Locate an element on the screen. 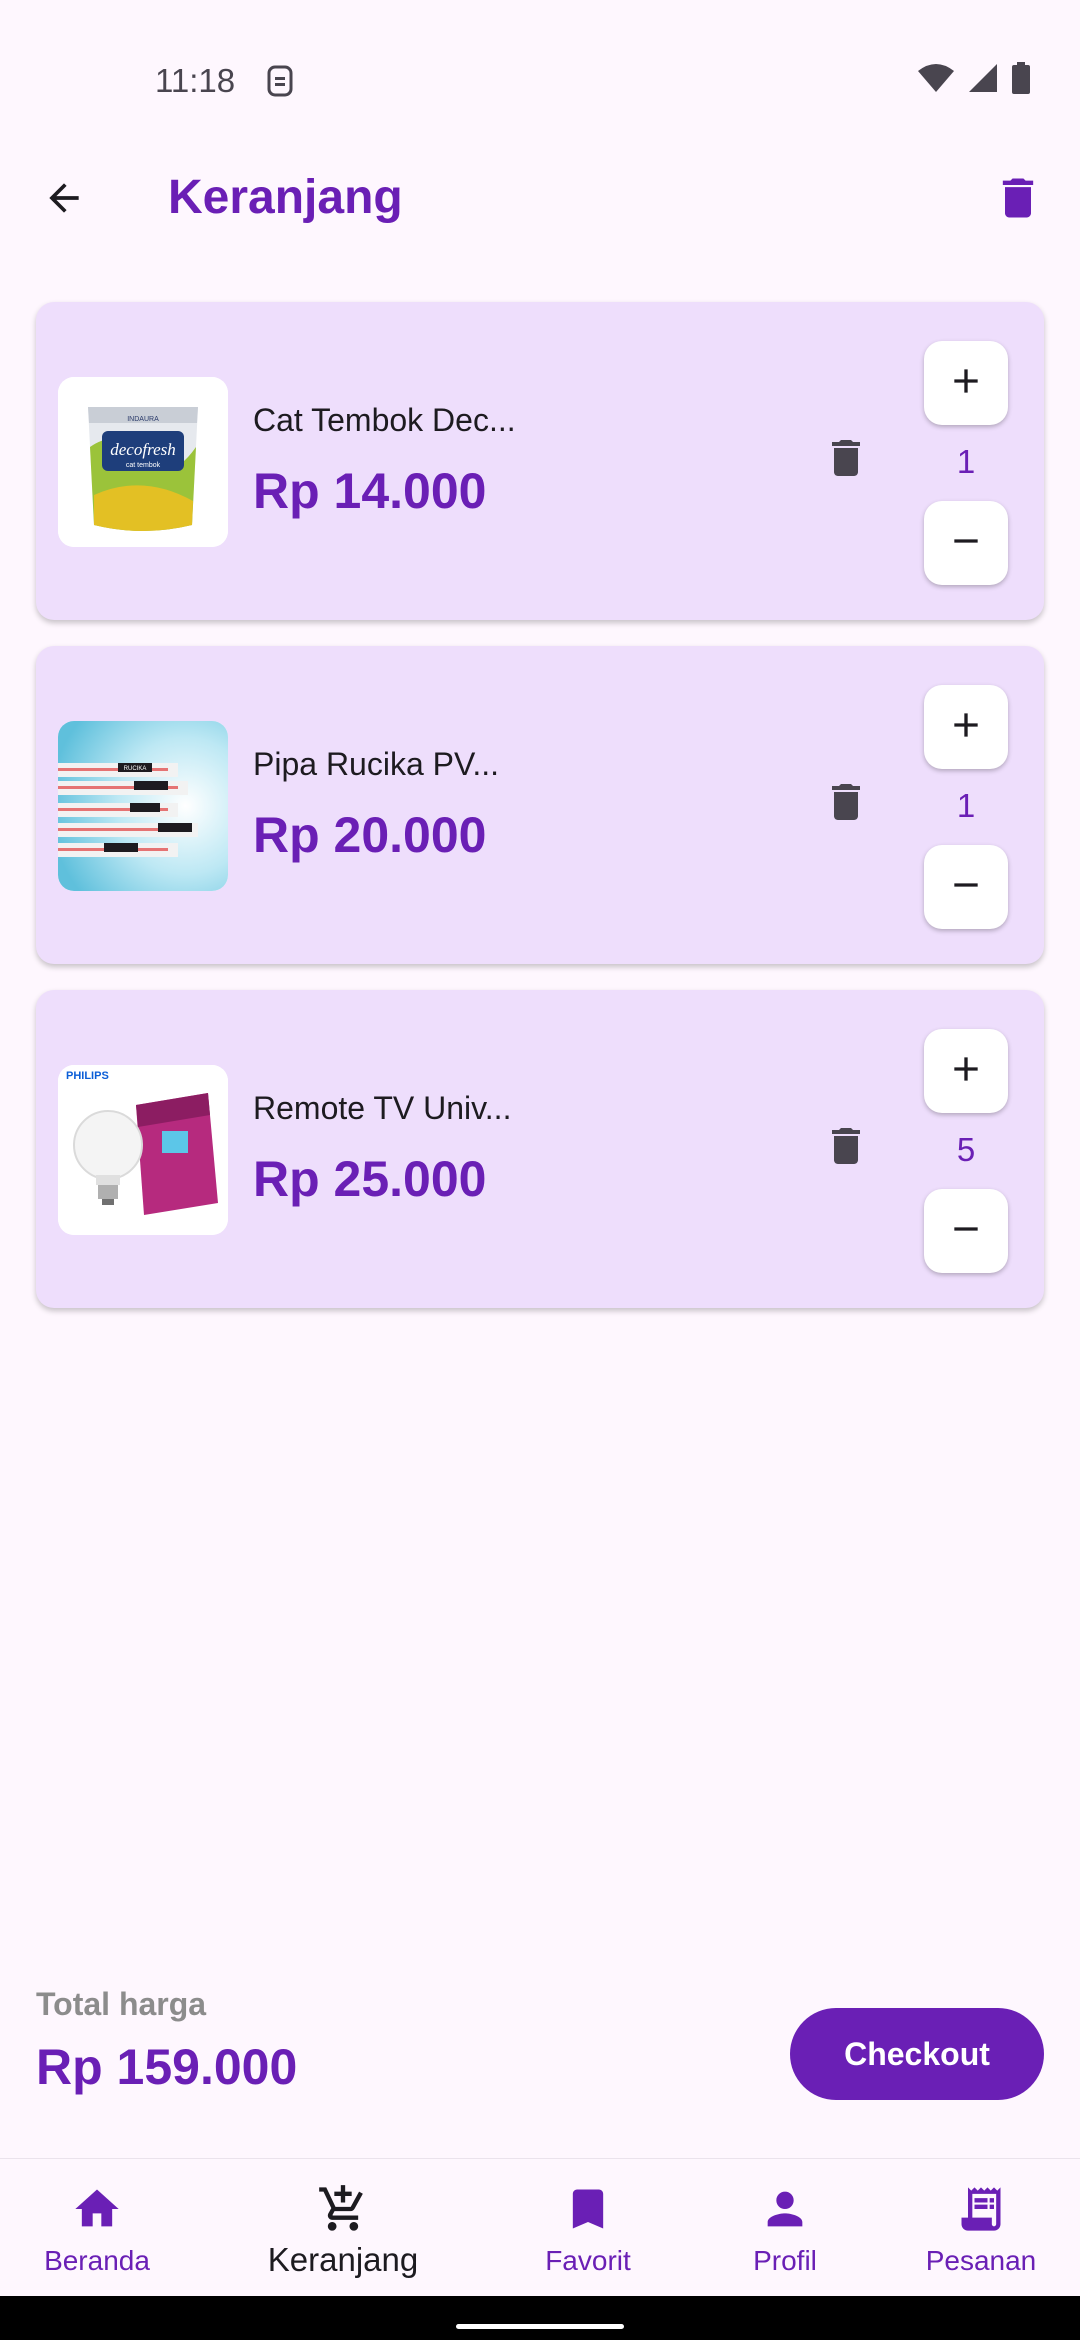 Image resolution: width=1080 pixels, height=2340 pixels. nav-item-profil: Profil is located at coordinates (785, 2228).